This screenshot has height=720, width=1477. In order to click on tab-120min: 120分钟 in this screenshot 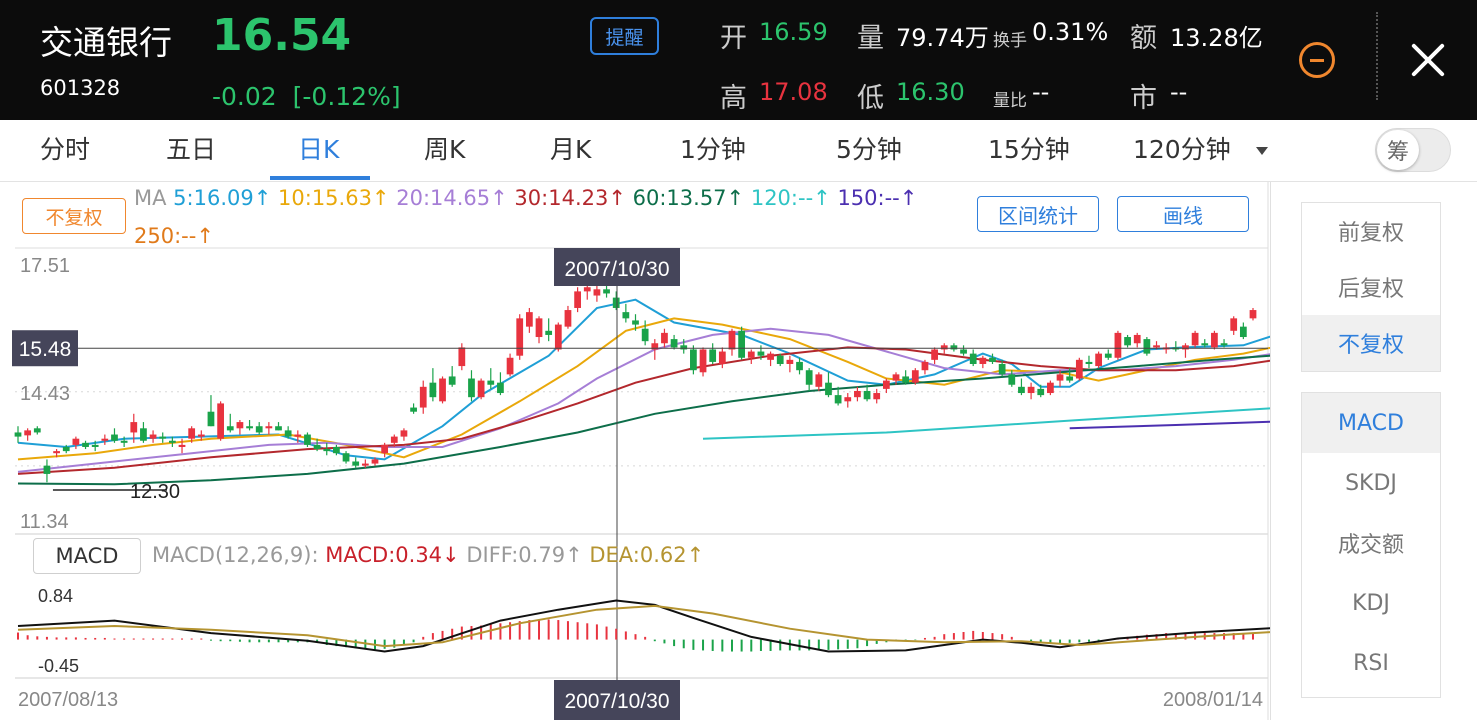, I will do `click(1182, 148)`.